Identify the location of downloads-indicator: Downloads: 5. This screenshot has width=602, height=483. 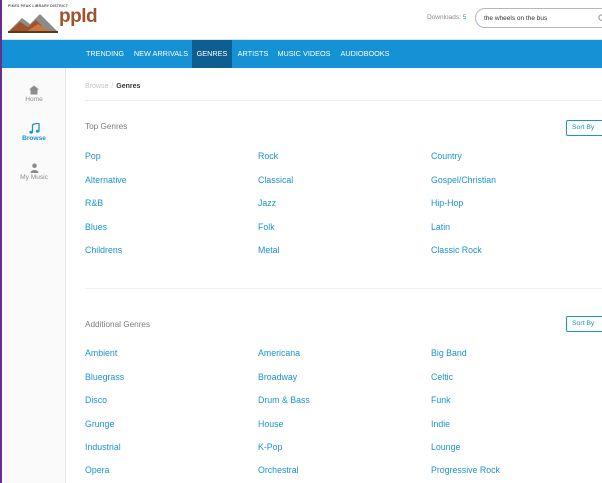
(446, 17).